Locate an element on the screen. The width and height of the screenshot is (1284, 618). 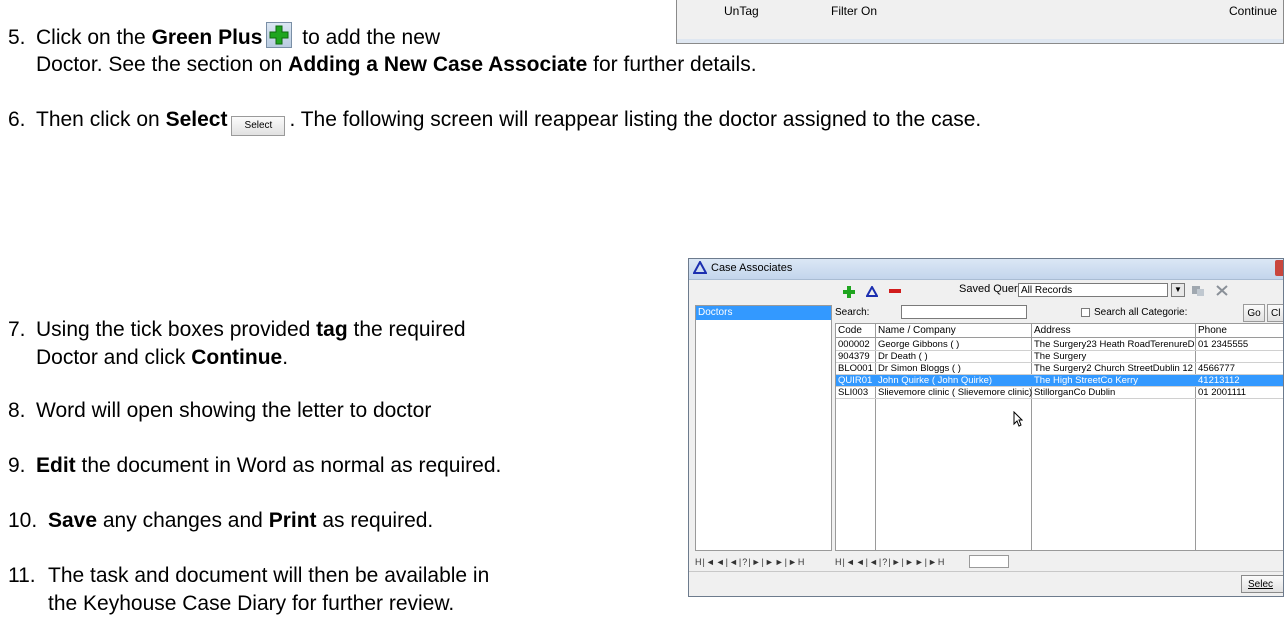
cell-address: The High StreetCo Kerry is located at coordinates (1114, 381).